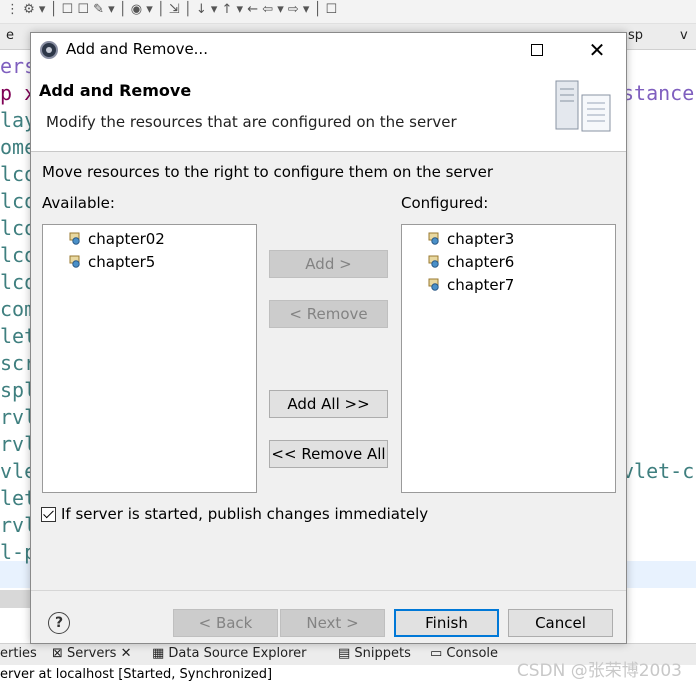 Image resolution: width=696 pixels, height=686 pixels. I want to click on back-button: < Back, so click(225, 623).